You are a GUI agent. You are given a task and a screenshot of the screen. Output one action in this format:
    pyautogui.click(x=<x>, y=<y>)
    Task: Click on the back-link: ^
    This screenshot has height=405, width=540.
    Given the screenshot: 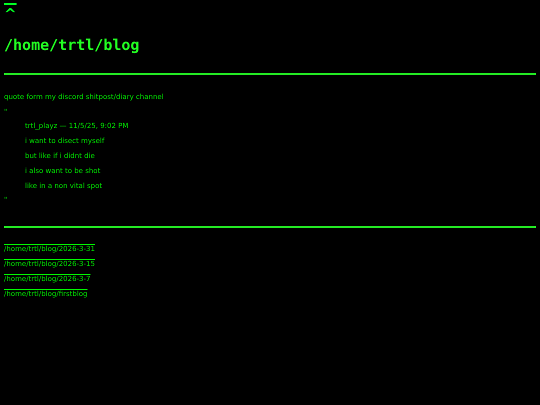 What is the action you would take?
    pyautogui.click(x=10, y=14)
    